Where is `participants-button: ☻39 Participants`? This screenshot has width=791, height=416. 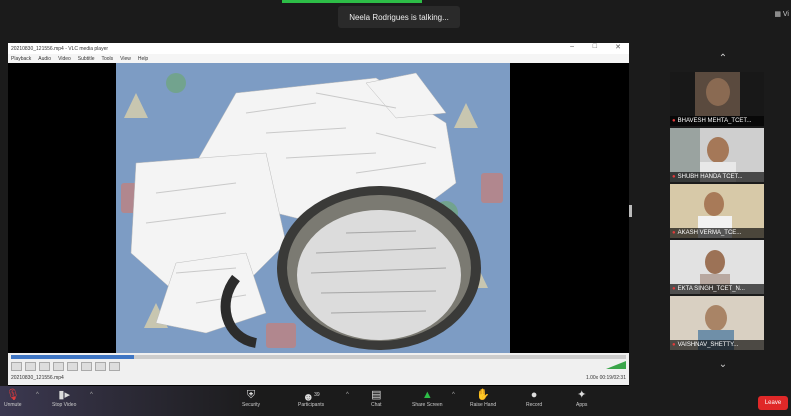 participants-button: ☻39 Participants is located at coordinates (311, 398).